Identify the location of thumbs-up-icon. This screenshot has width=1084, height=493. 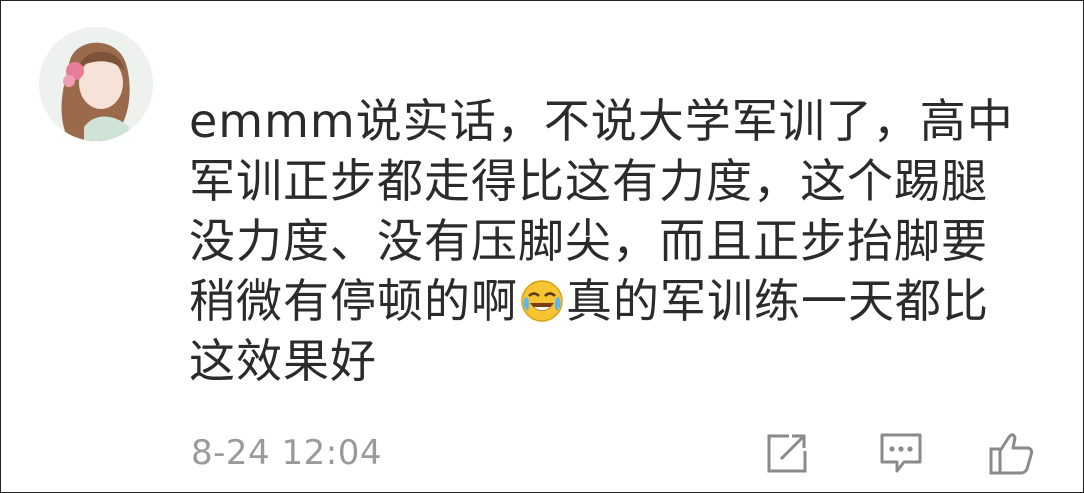
(1011, 454).